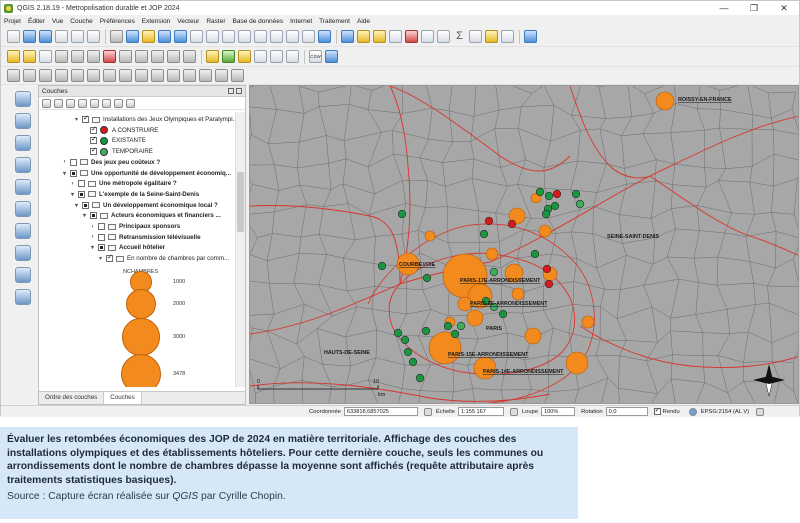  What do you see at coordinates (123, 398) in the screenshot?
I see `tab-couches: Couches` at bounding box center [123, 398].